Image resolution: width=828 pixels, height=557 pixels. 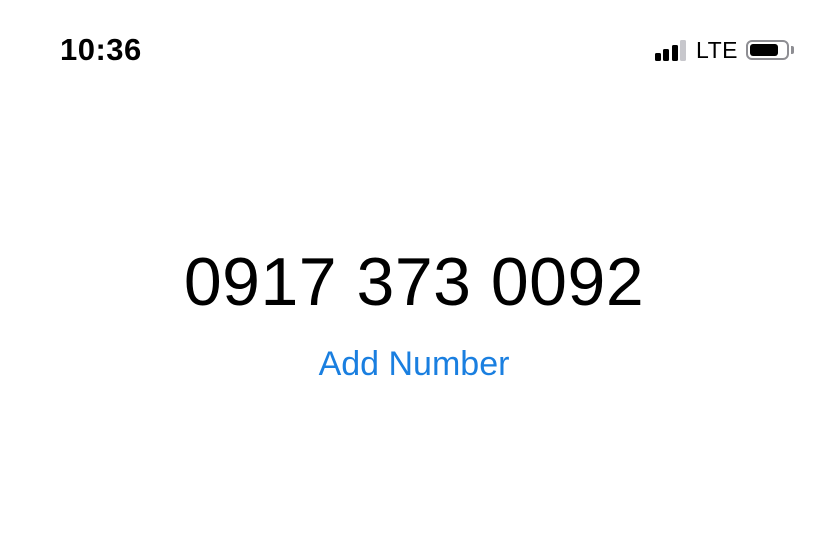 I want to click on battery-fill, so click(x=764, y=50).